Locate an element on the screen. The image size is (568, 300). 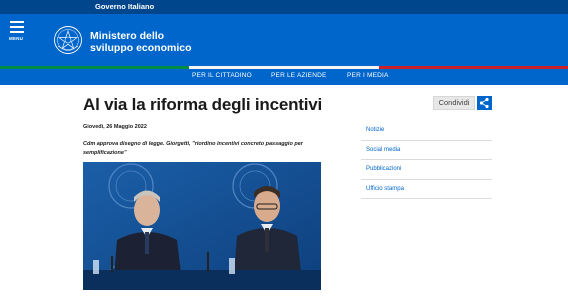
hamburger-icon is located at coordinates (17, 22).